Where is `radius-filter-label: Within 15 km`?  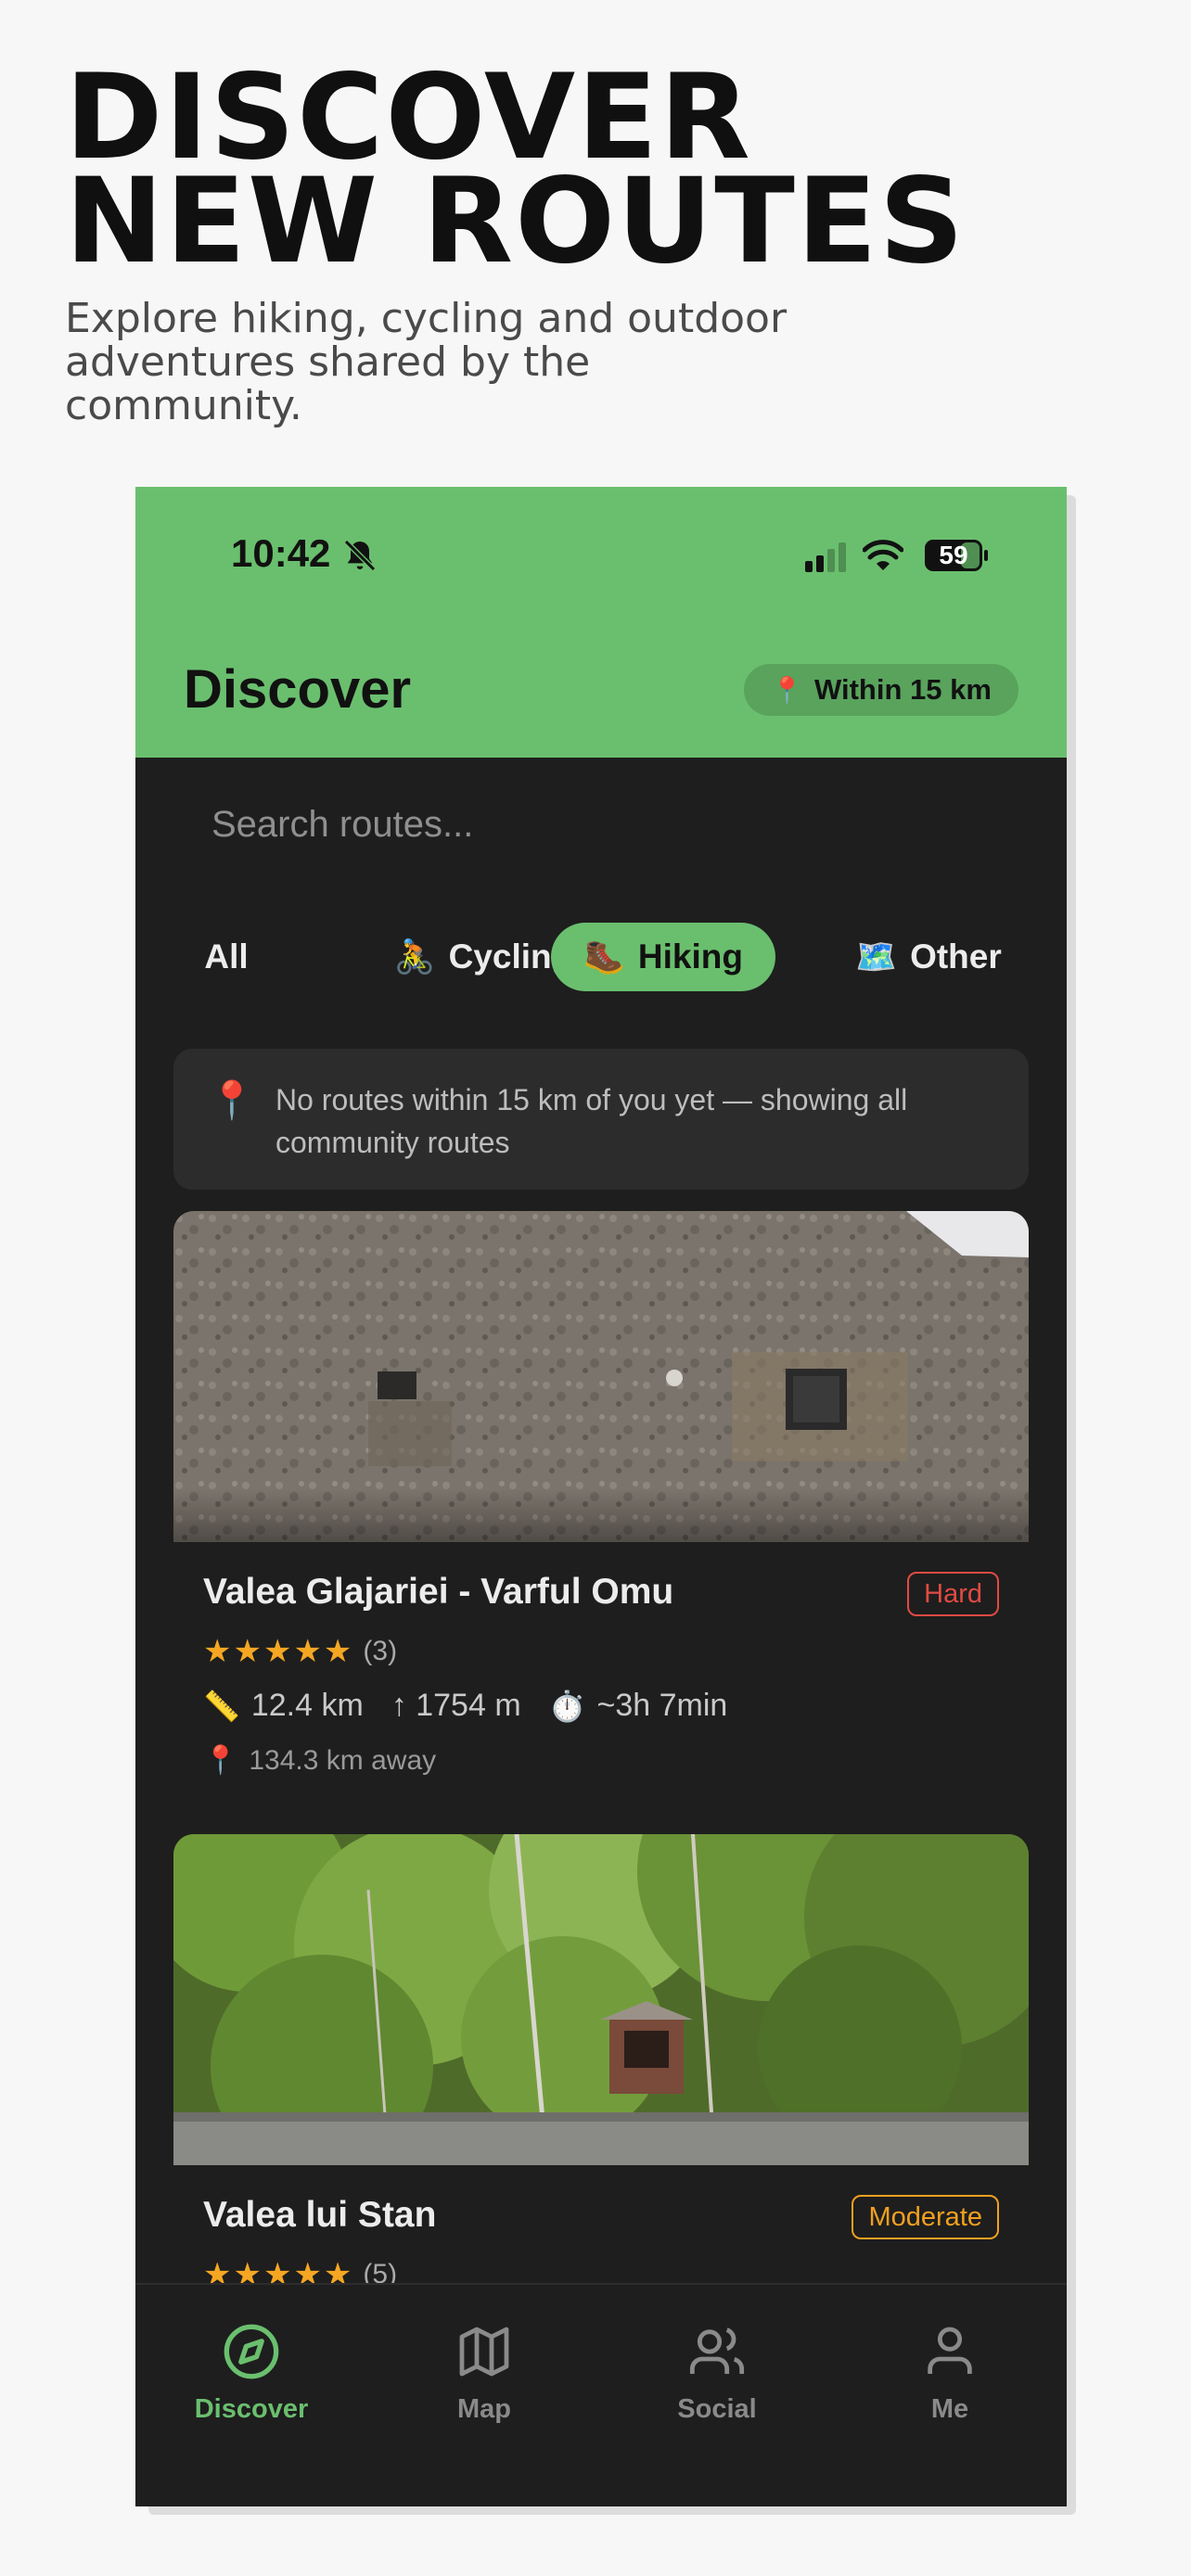
radius-filter-label: Within 15 km is located at coordinates (903, 689).